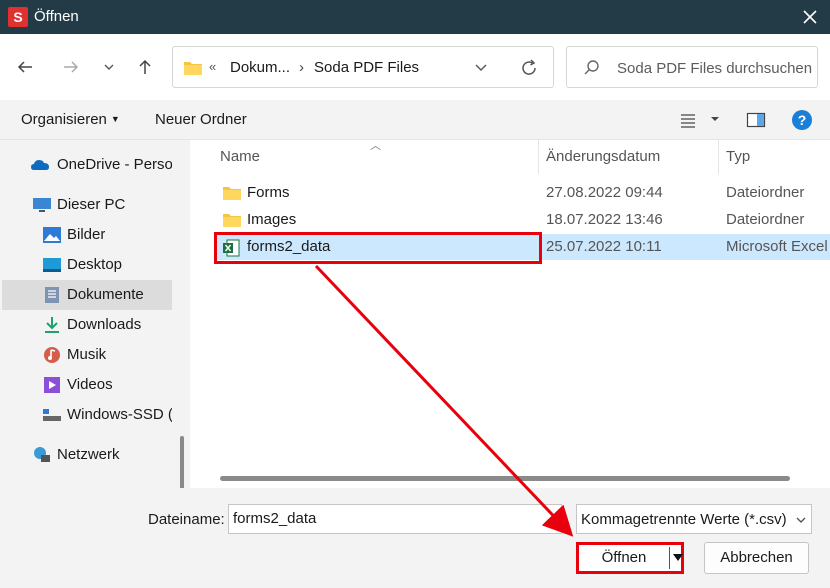 This screenshot has height=588, width=830. I want to click on file-row-images: Images 18.07.2022 13:46 Dateiordner, so click(522, 220).